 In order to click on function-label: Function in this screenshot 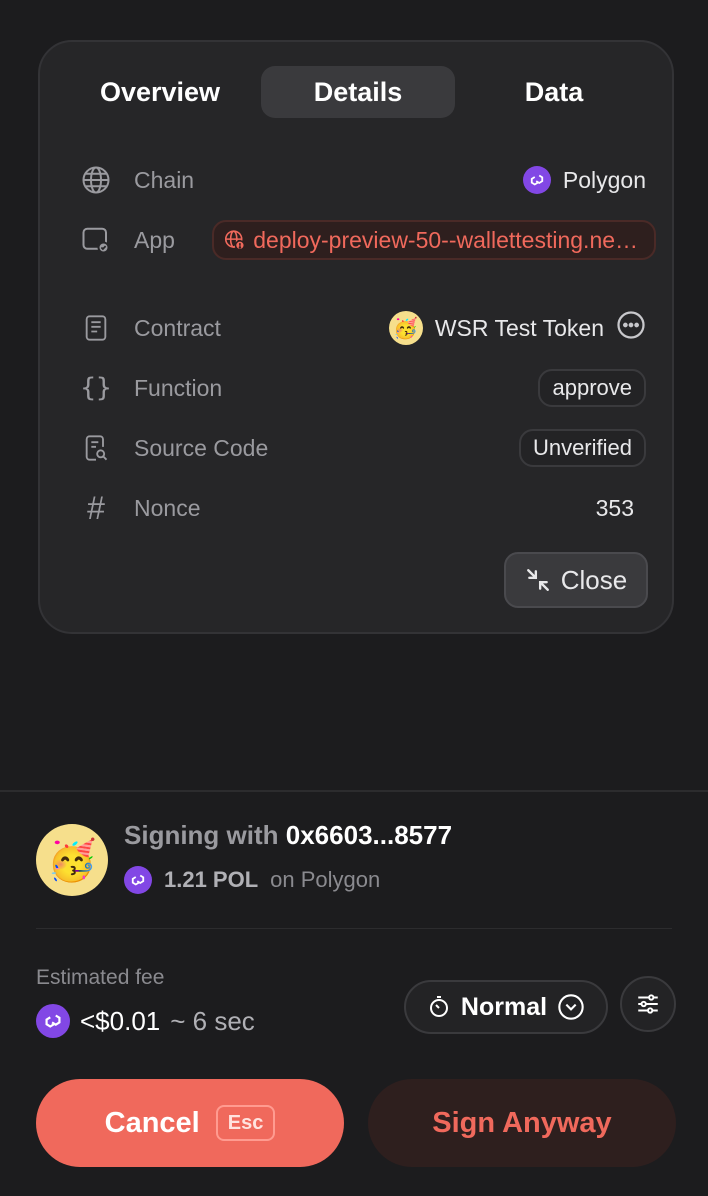, I will do `click(178, 388)`.